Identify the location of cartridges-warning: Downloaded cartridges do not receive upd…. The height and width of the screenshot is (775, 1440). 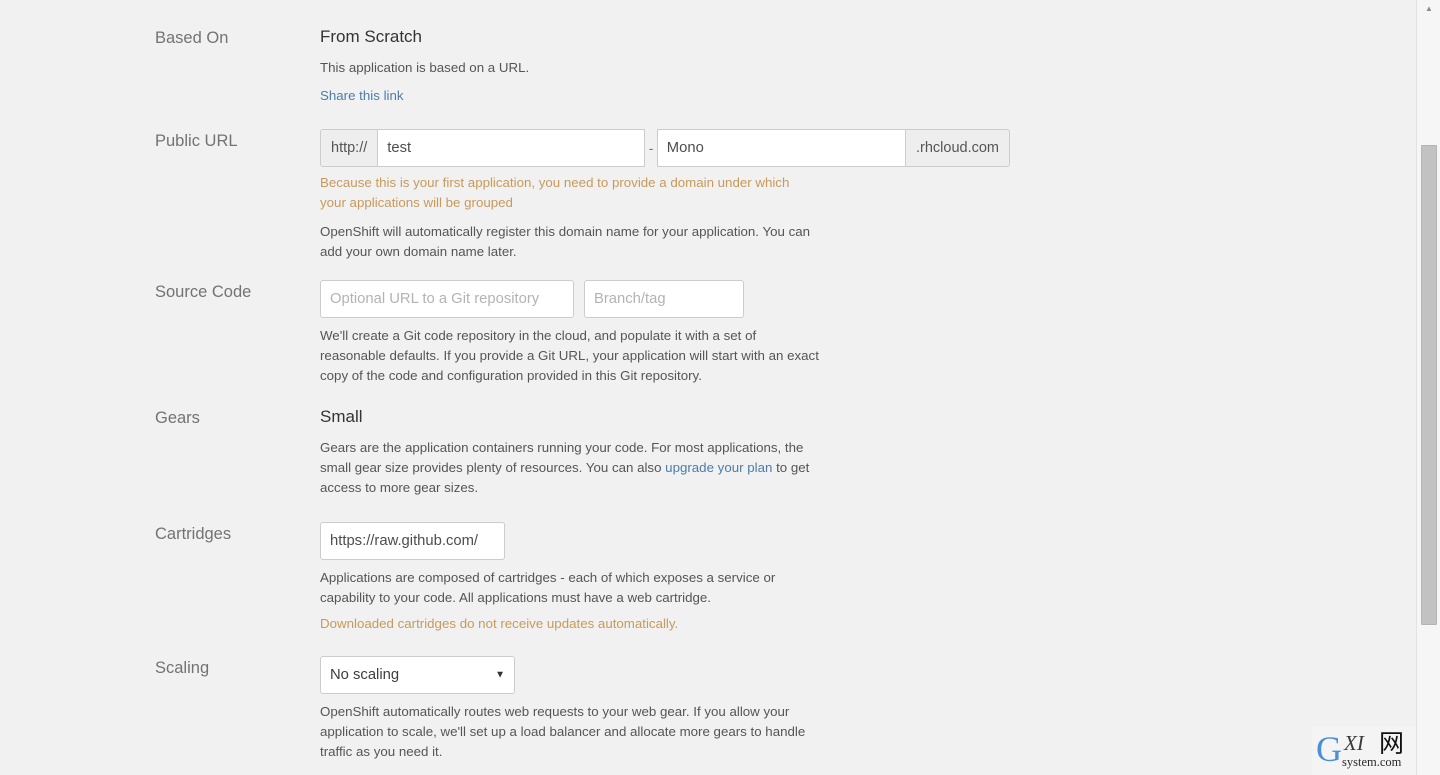
(499, 623).